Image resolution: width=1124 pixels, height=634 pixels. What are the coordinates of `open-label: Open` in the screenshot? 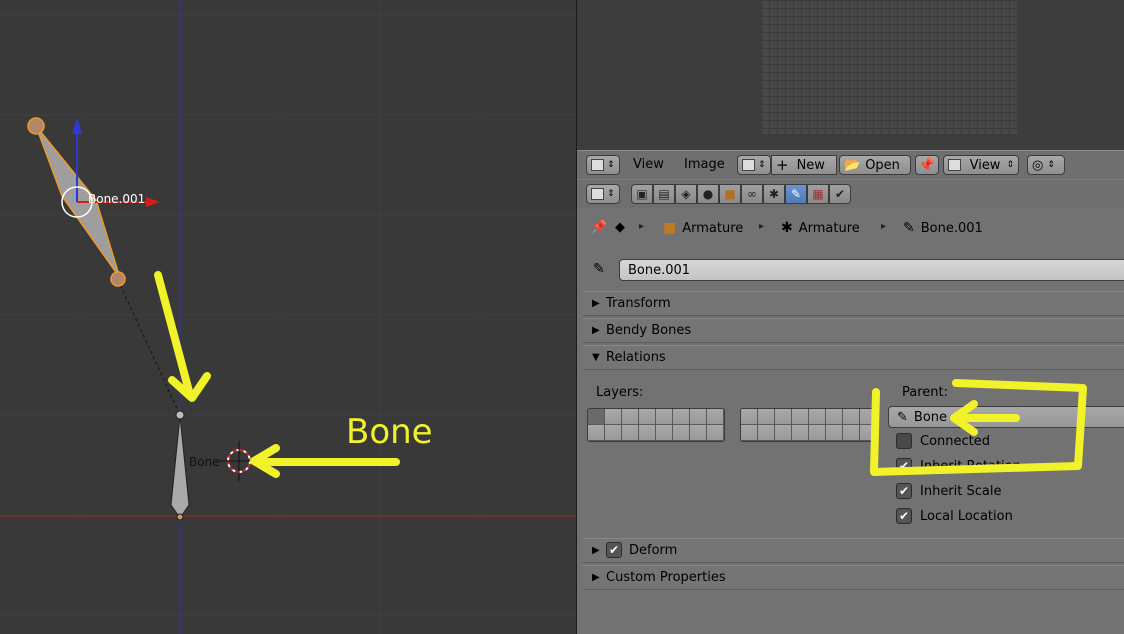 It's located at (882, 165).